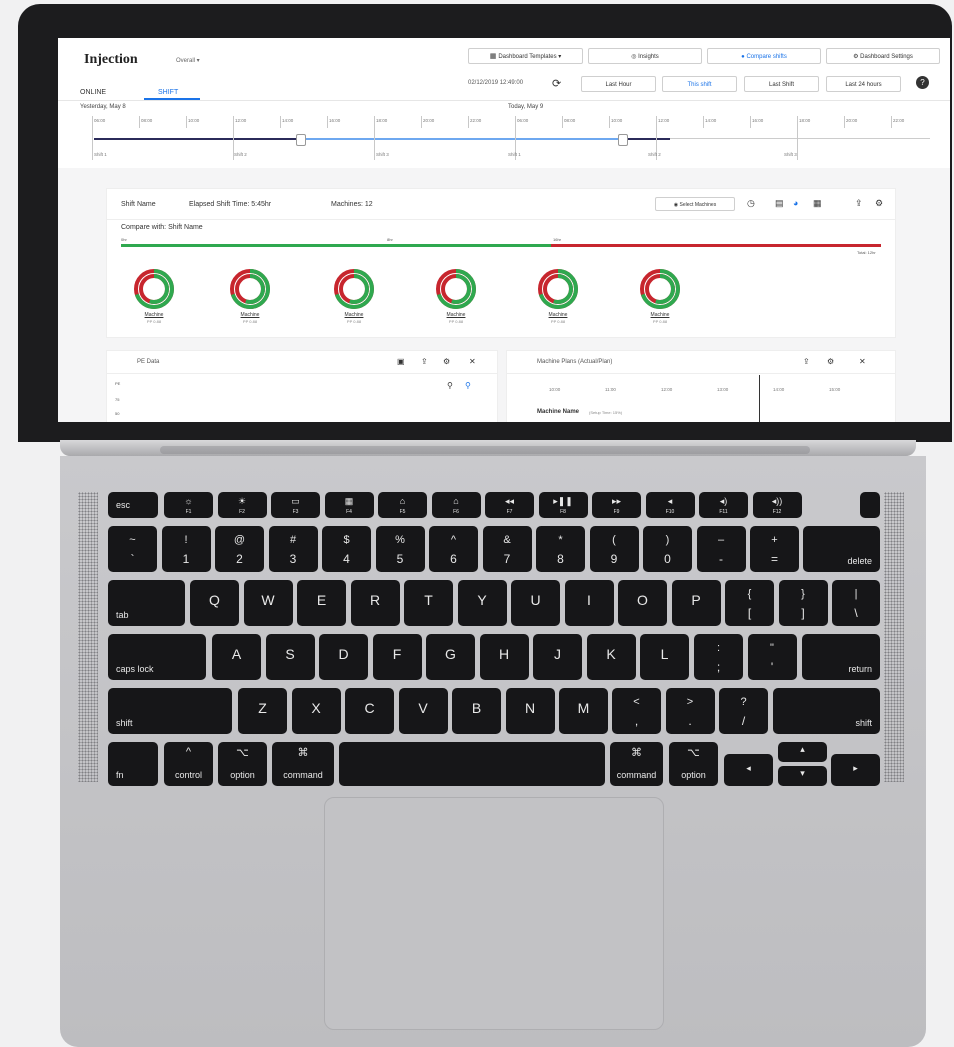 This screenshot has width=954, height=1047. What do you see at coordinates (856, 603) in the screenshot?
I see `key-bracket-2: | \` at bounding box center [856, 603].